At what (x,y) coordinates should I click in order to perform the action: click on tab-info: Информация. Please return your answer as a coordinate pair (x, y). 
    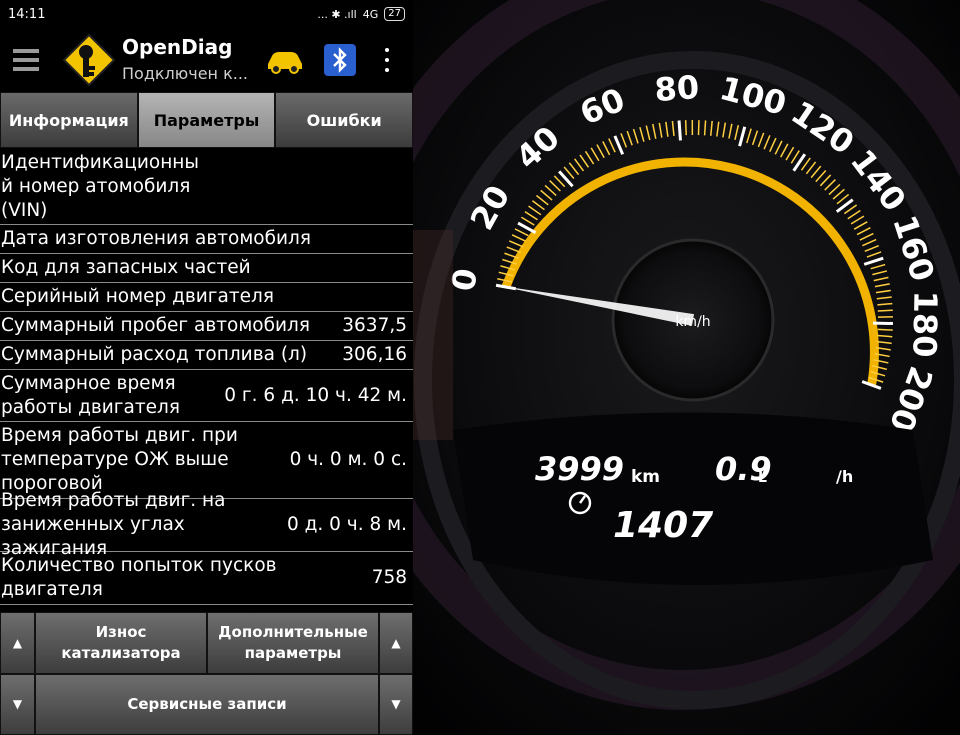
    Looking at the image, I should click on (69, 120).